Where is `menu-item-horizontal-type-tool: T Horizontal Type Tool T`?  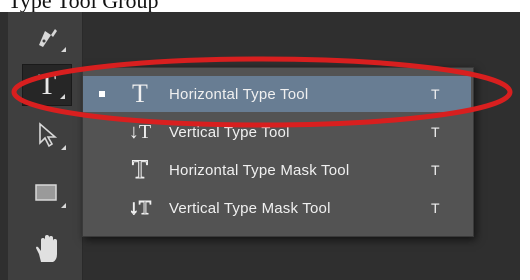 menu-item-horizontal-type-tool: T Horizontal Type Tool T is located at coordinates (277, 94).